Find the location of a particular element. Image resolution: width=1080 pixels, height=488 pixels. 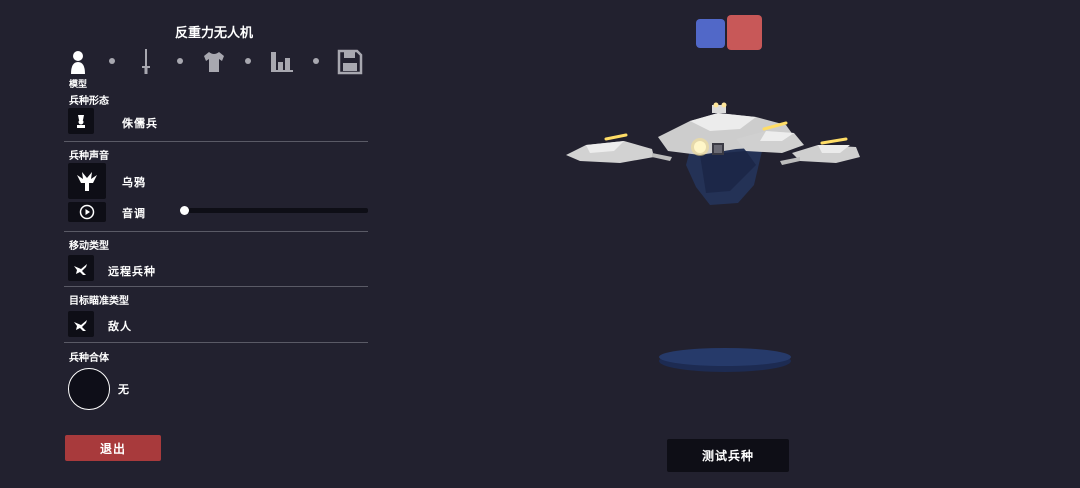

movement-value: 远程兵种 is located at coordinates (132, 271).